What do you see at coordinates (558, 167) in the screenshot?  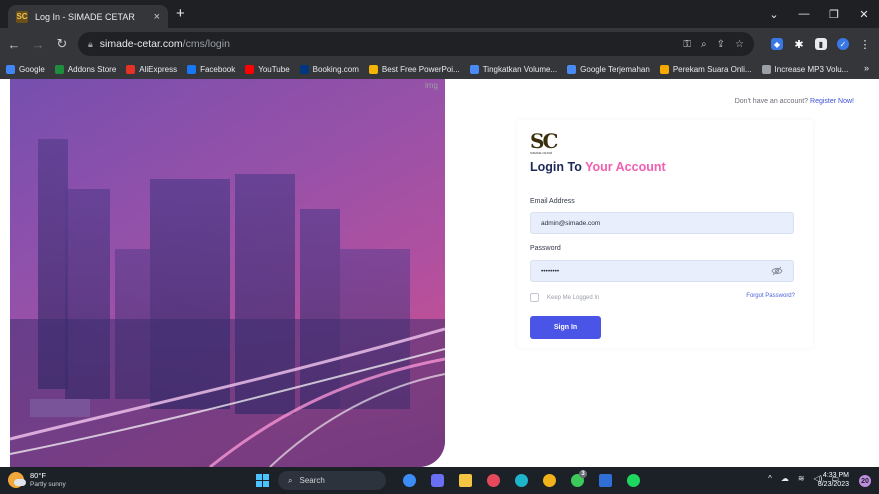 I see `title-text: Login To` at bounding box center [558, 167].